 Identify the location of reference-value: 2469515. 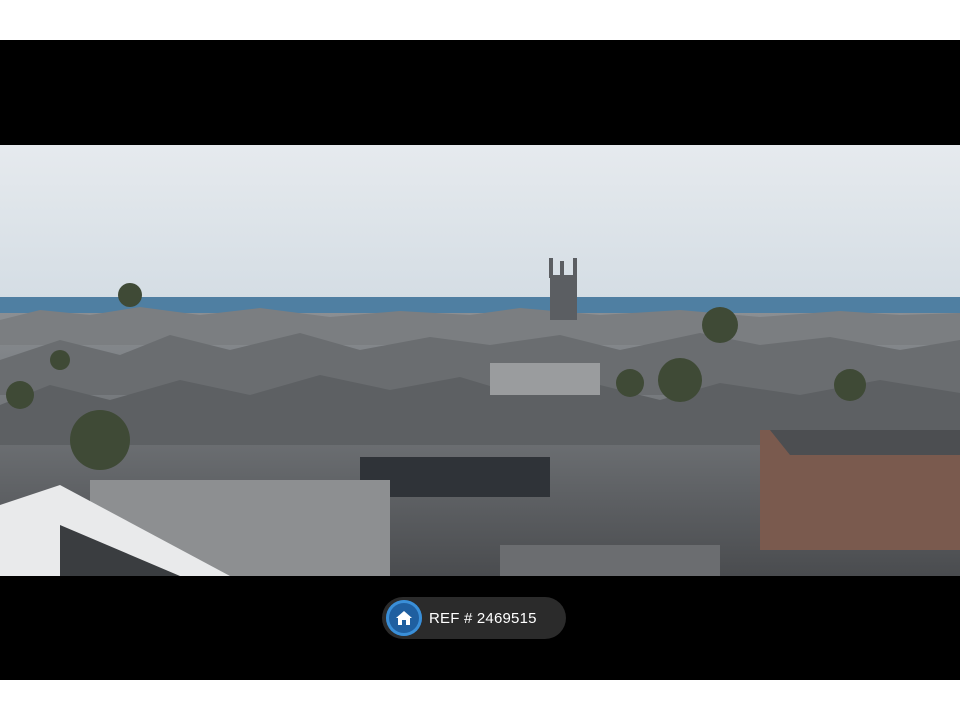
(506, 618).